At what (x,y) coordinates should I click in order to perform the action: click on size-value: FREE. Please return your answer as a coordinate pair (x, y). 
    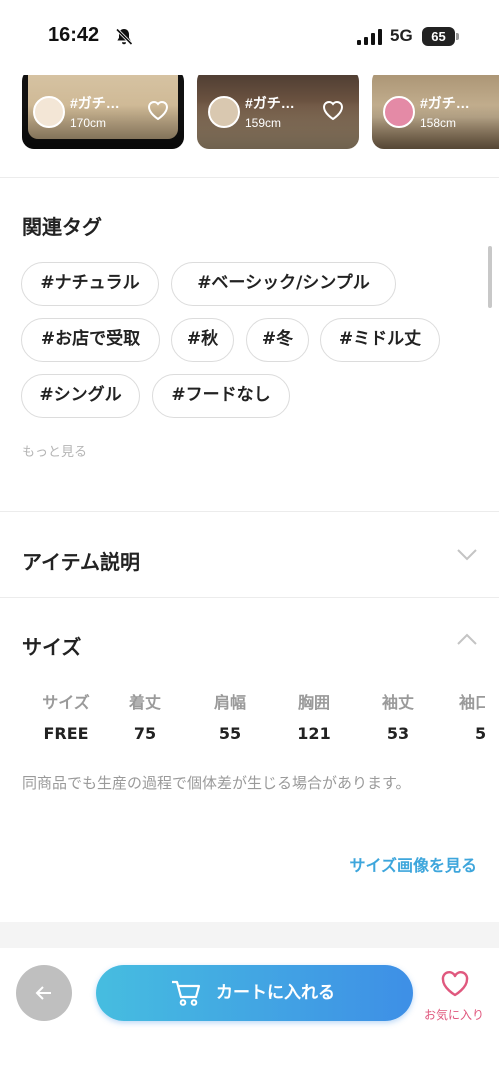
    Looking at the image, I should click on (66, 733).